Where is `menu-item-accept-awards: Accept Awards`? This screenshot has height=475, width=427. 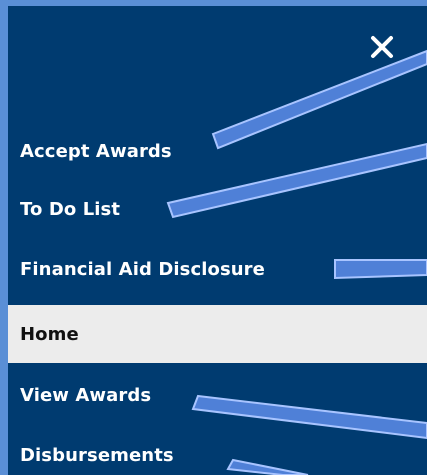
menu-item-accept-awards: Accept Awards is located at coordinates (217, 151).